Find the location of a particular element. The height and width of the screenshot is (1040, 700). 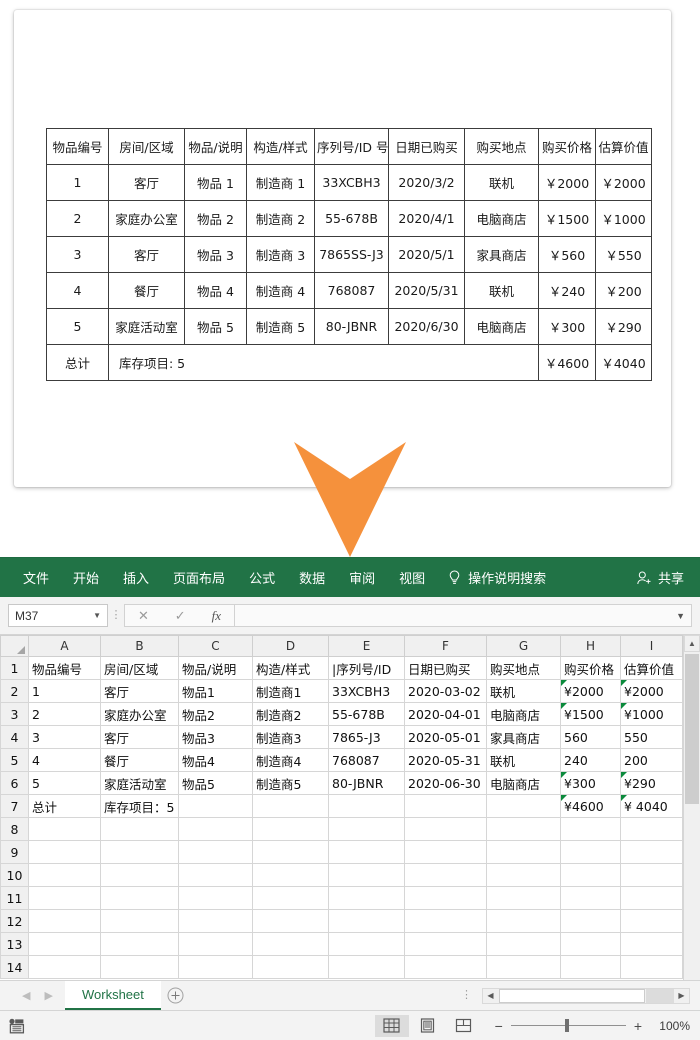

sheet-nav-arrows: ◀ ▶ is located at coordinates (35, 995).